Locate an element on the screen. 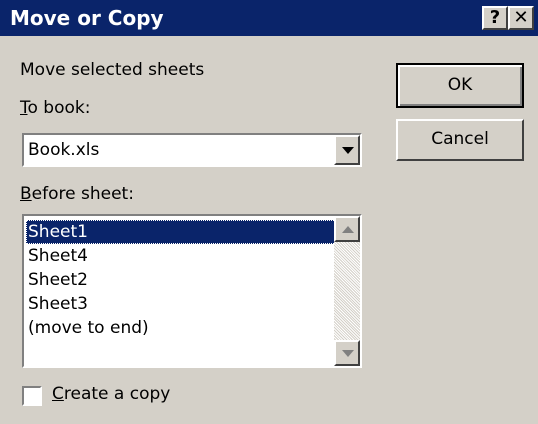 The height and width of the screenshot is (424, 538). listbox-scrollbar is located at coordinates (347, 291).